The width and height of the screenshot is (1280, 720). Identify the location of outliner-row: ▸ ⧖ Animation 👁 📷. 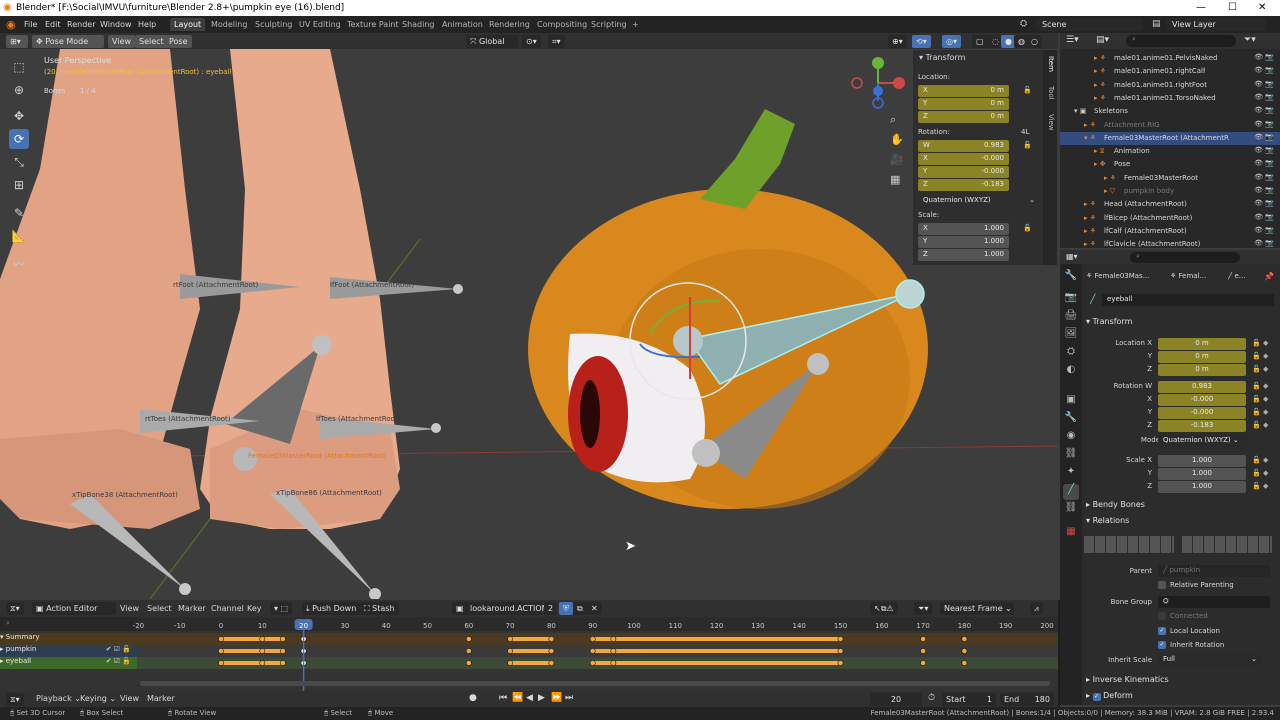
(1170, 151).